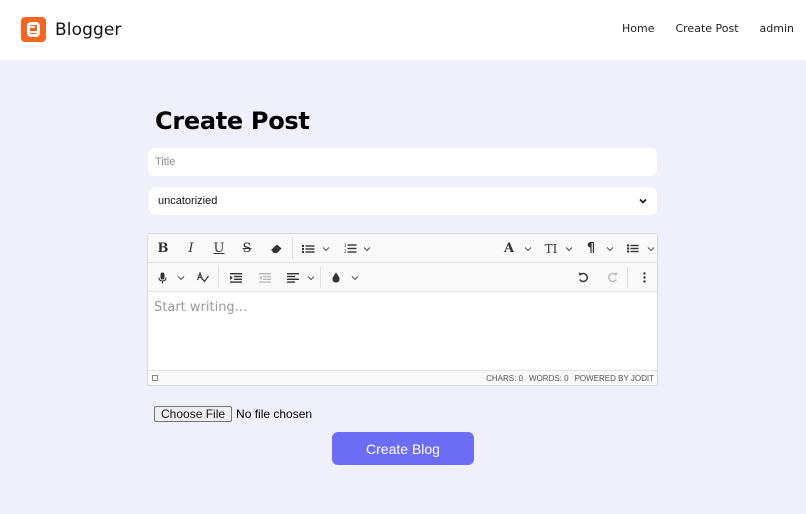  Describe the element at coordinates (163, 248) in the screenshot. I see `bold-button: B` at that location.